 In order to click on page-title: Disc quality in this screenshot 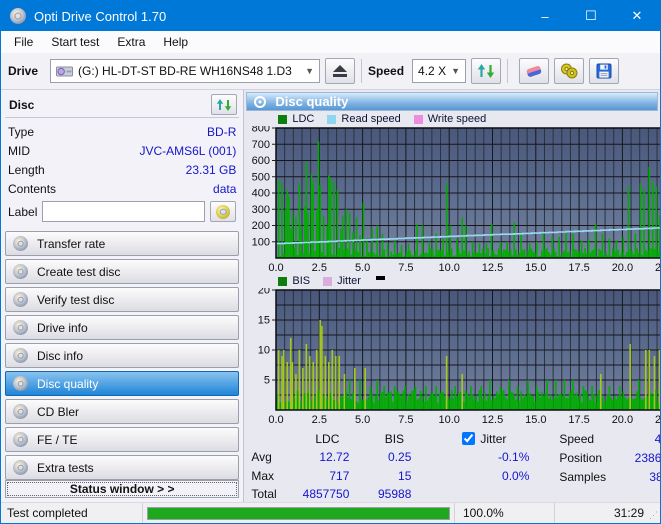, I will do `click(312, 101)`.